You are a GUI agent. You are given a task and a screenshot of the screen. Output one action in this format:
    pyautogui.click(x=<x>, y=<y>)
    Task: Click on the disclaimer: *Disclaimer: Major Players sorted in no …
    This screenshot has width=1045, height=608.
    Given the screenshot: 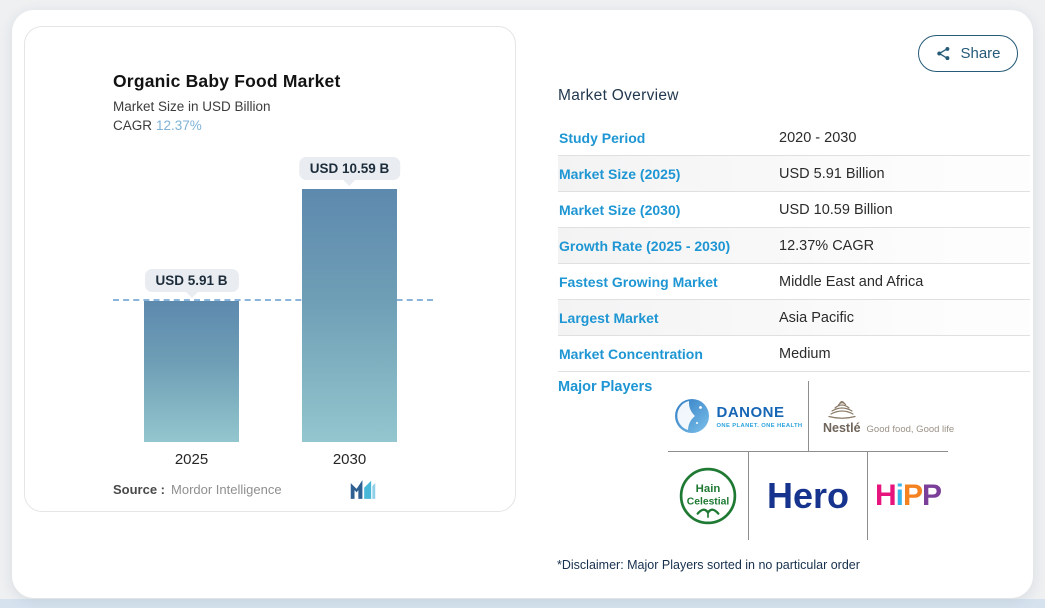 What is the action you would take?
    pyautogui.click(x=708, y=565)
    